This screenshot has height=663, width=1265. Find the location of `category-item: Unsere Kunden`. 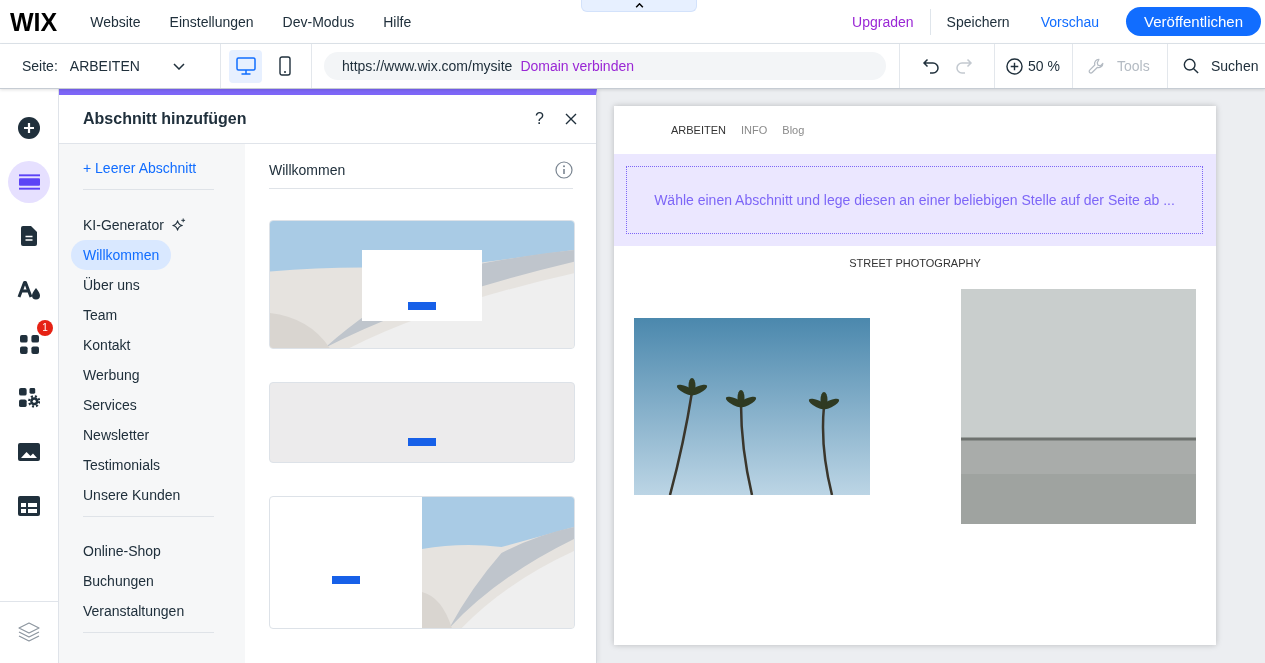

category-item: Unsere Kunden is located at coordinates (132, 495).